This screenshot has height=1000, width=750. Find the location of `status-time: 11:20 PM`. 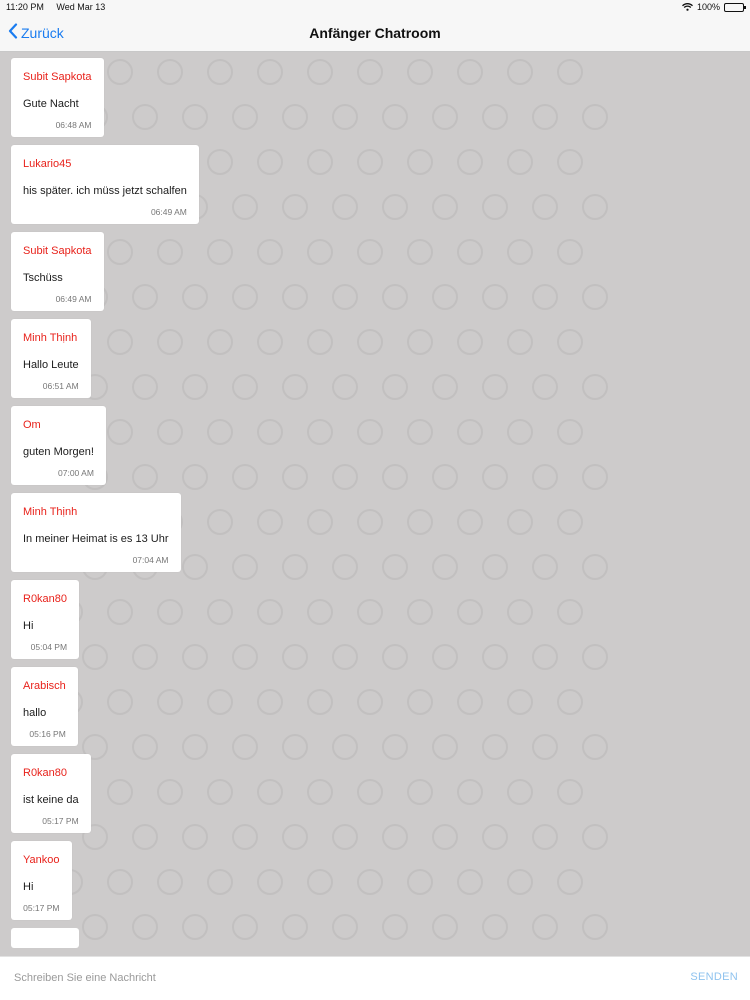

status-time: 11:20 PM is located at coordinates (25, 7).